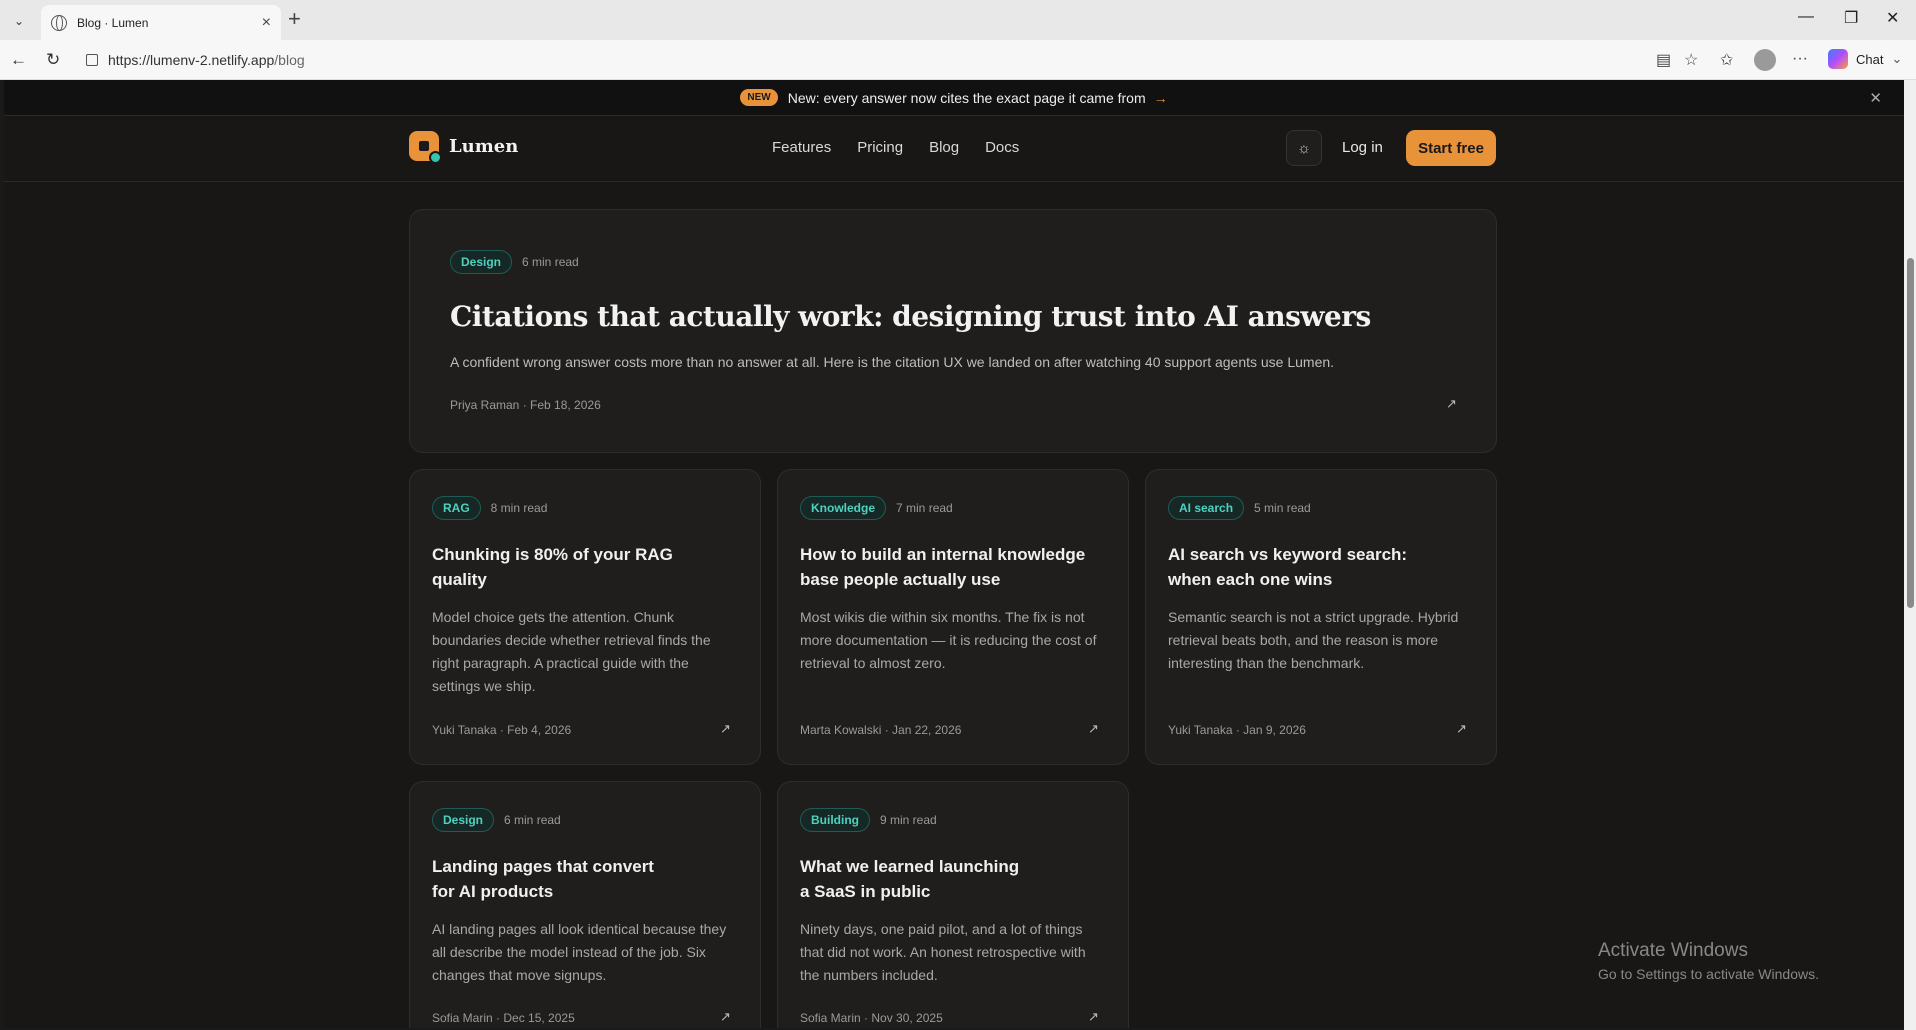 Image resolution: width=1916 pixels, height=1030 pixels. I want to click on post-tag: Knowledge, so click(843, 508).